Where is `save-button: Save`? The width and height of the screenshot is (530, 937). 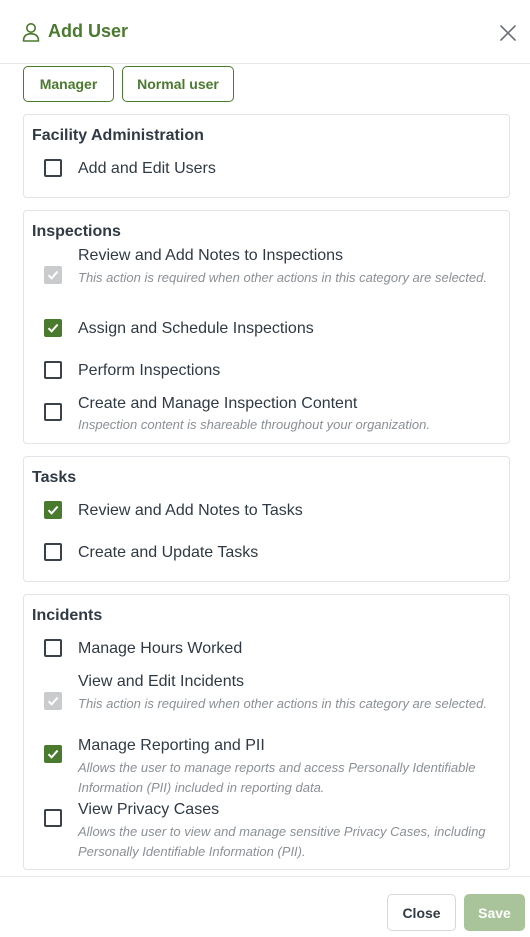 save-button: Save is located at coordinates (494, 912).